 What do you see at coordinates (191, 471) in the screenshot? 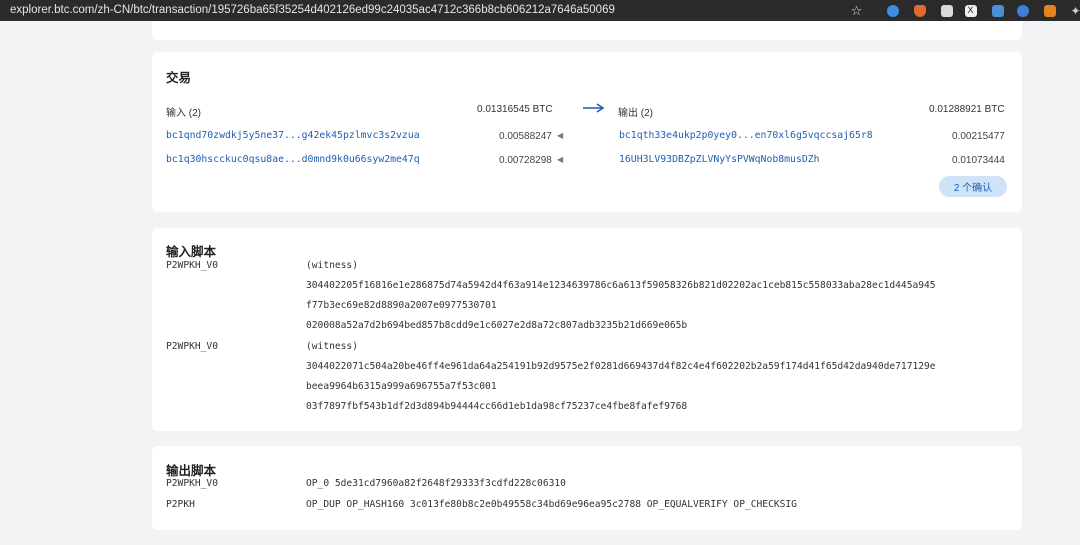
I see `output-scripts-title: 输出脚本` at bounding box center [191, 471].